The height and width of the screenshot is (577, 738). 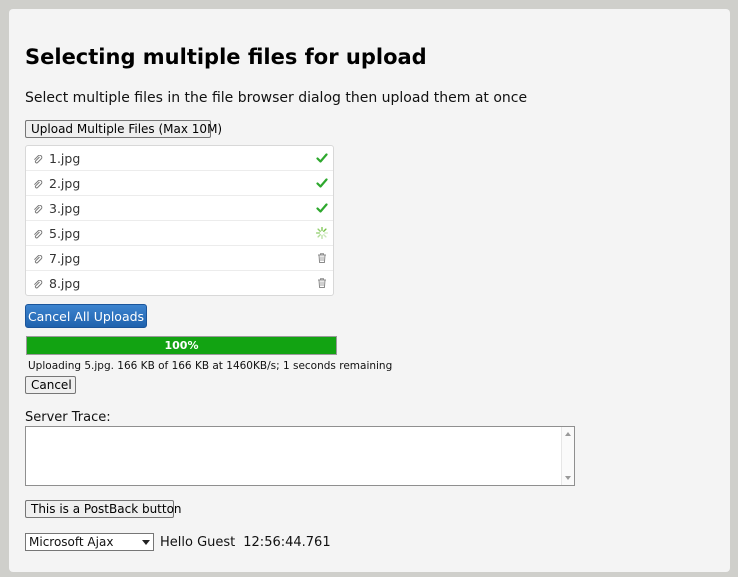 What do you see at coordinates (179, 283) in the screenshot?
I see `file-list-item: 8.jpg` at bounding box center [179, 283].